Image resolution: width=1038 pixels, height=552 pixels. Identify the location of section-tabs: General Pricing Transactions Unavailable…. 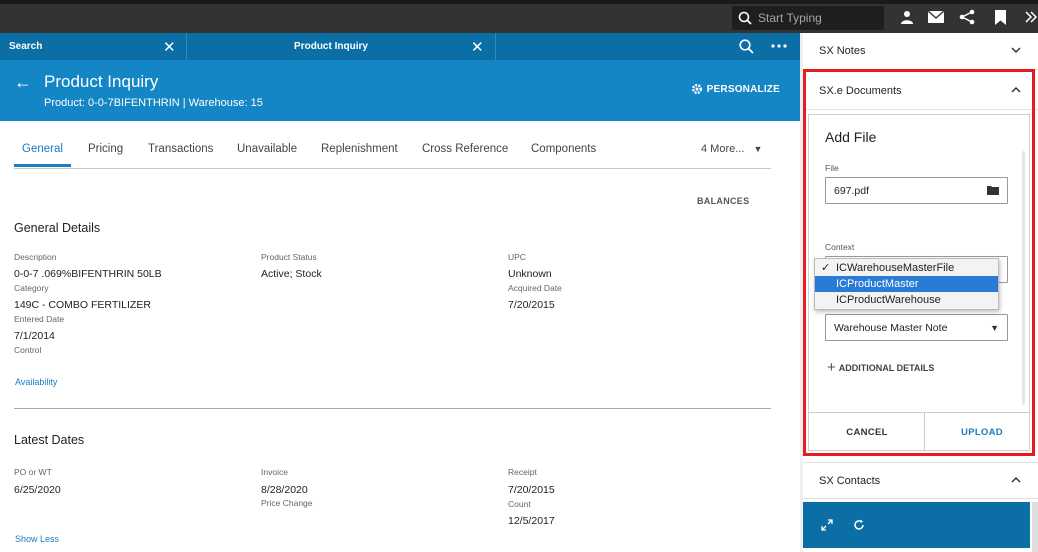
(392, 152).